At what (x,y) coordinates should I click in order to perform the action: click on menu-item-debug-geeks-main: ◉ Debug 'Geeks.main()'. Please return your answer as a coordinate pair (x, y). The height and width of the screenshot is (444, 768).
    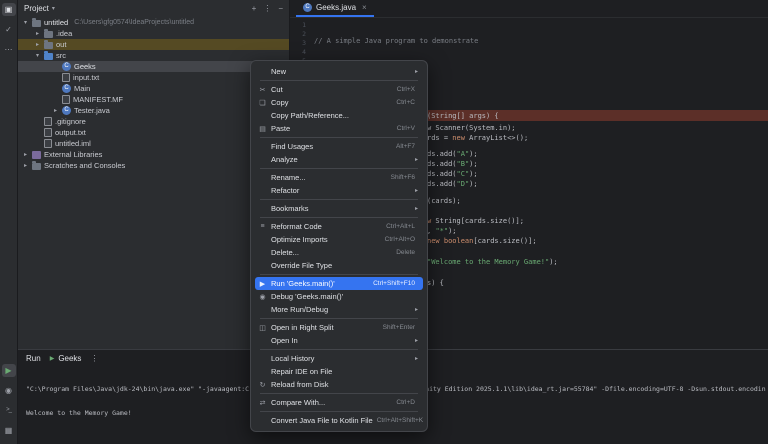
    Looking at the image, I should click on (339, 296).